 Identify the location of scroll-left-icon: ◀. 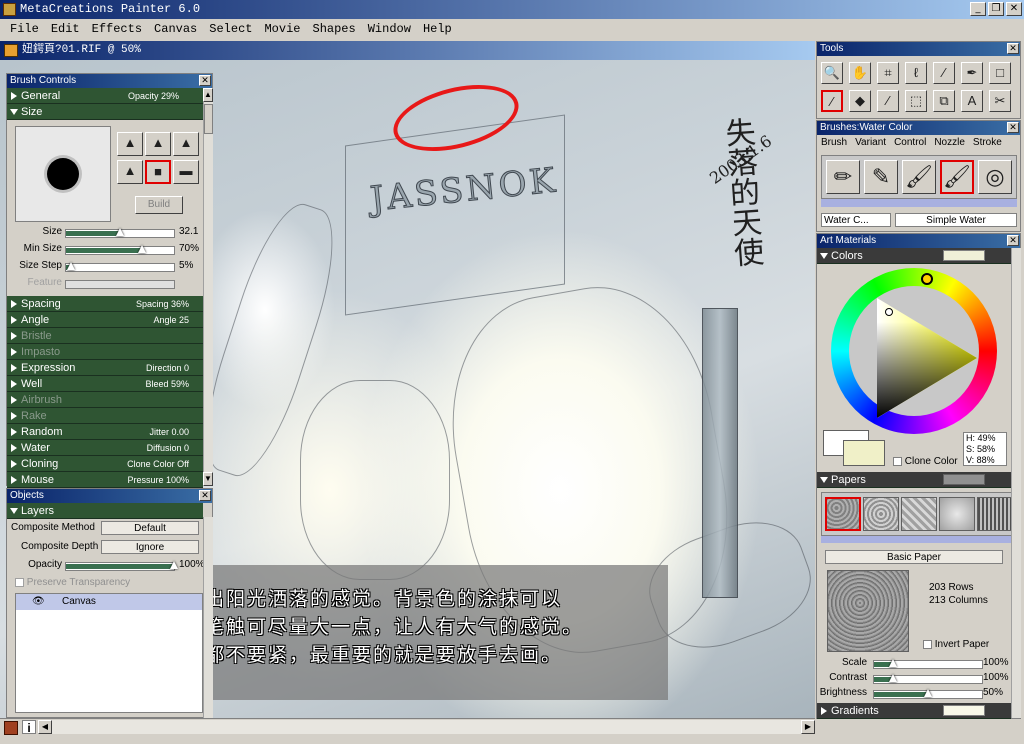
(45, 727).